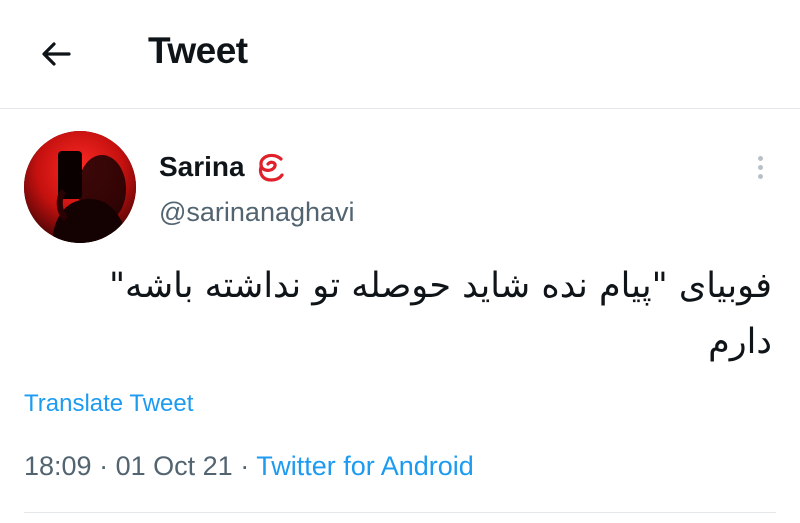 The image size is (800, 523). I want to click on tweet-text-line: دارم, so click(740, 342).